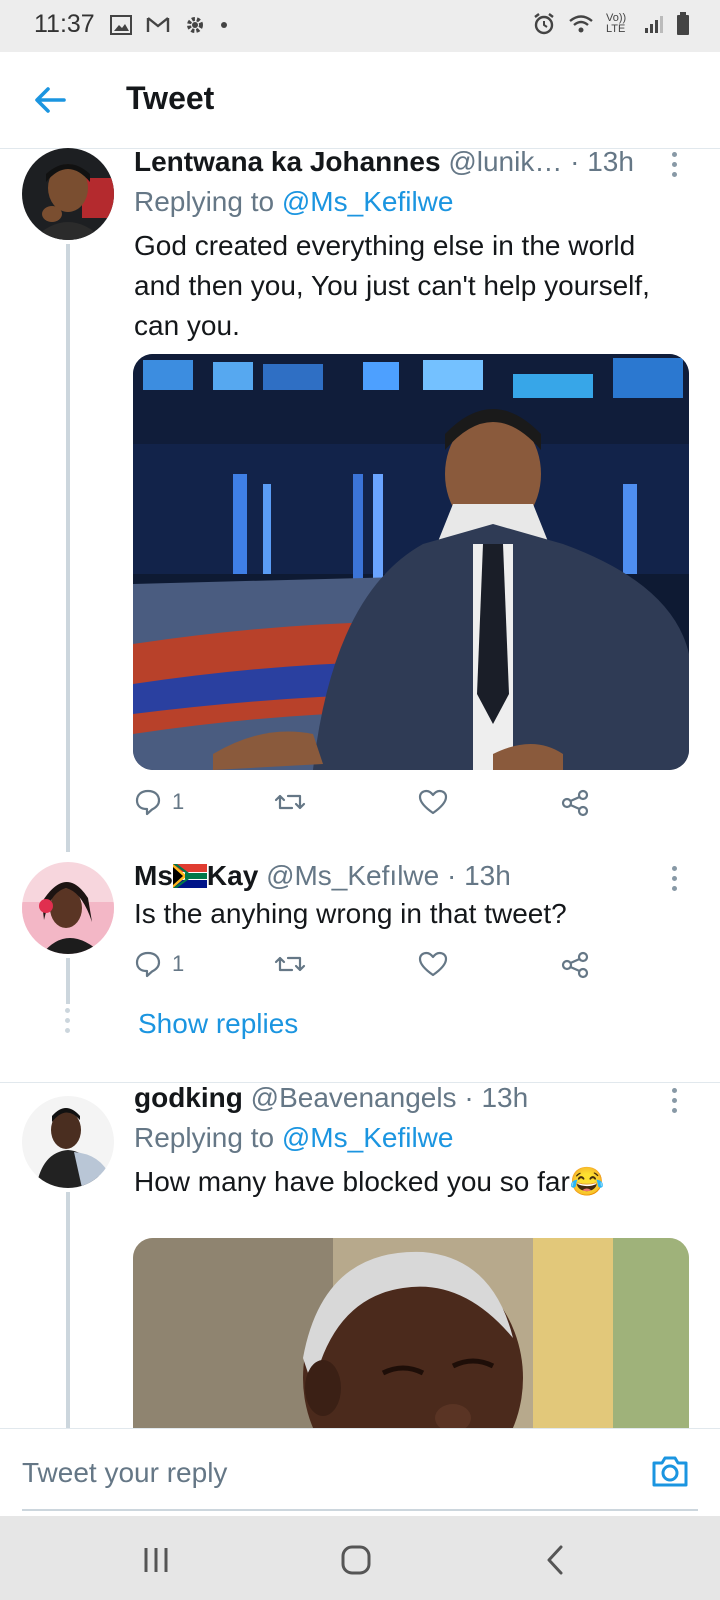 The height and width of the screenshot is (1600, 720). Describe the element at coordinates (188, 1097) in the screenshot. I see `author-name: godking` at that location.